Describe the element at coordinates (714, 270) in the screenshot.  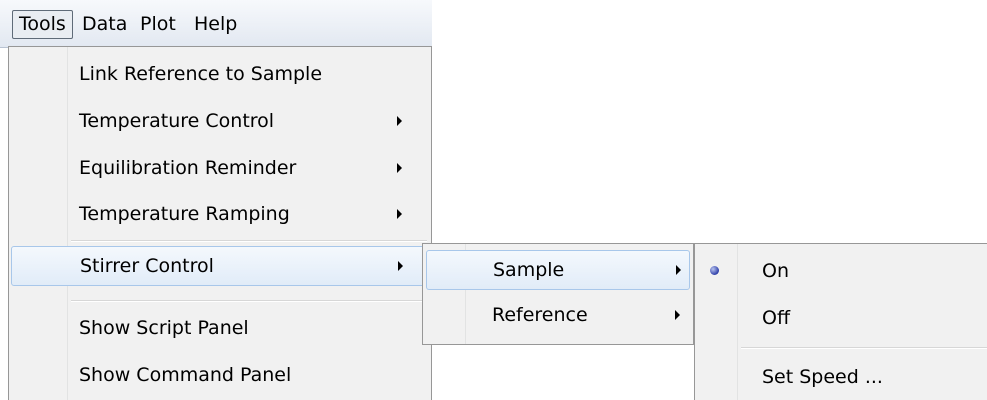
I see `radio-selected-icon` at that location.